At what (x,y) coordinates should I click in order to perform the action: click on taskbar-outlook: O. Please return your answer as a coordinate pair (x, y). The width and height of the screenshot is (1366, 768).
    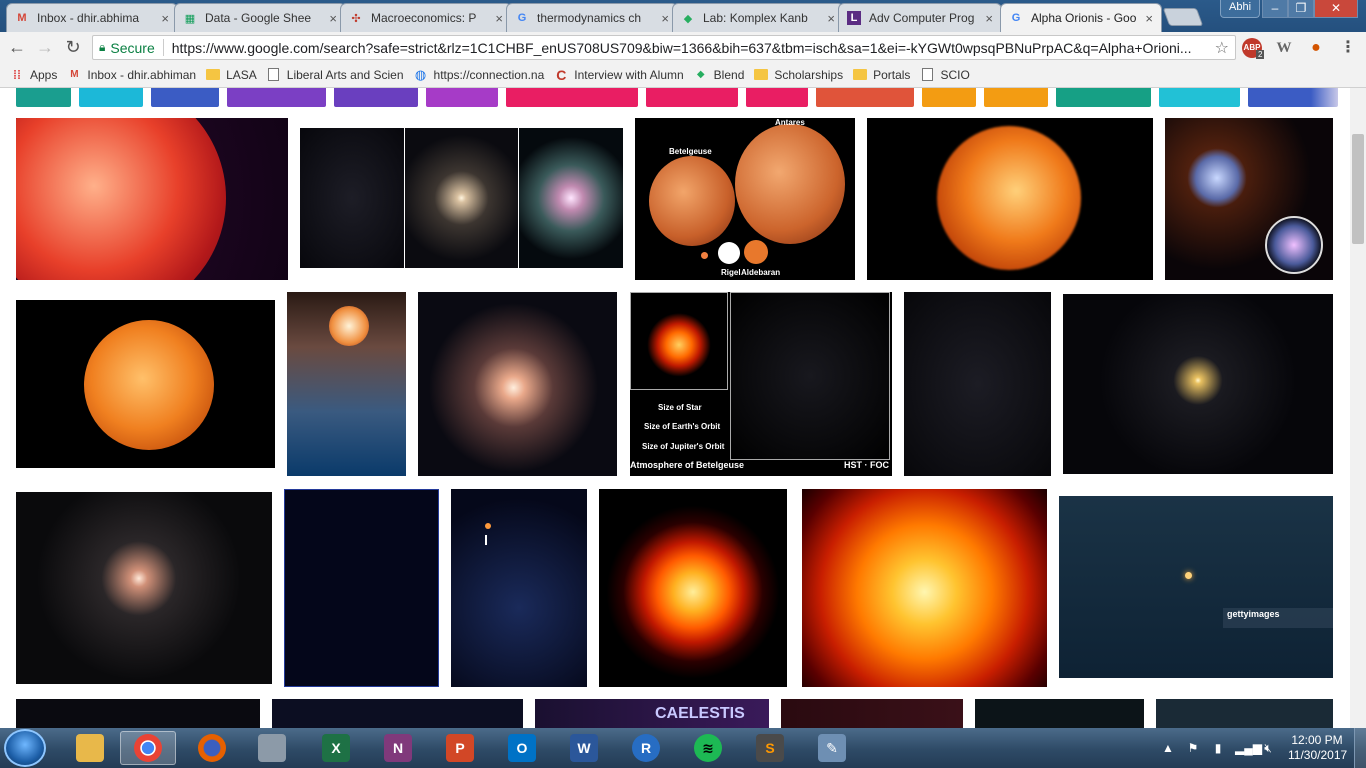
    Looking at the image, I should click on (522, 748).